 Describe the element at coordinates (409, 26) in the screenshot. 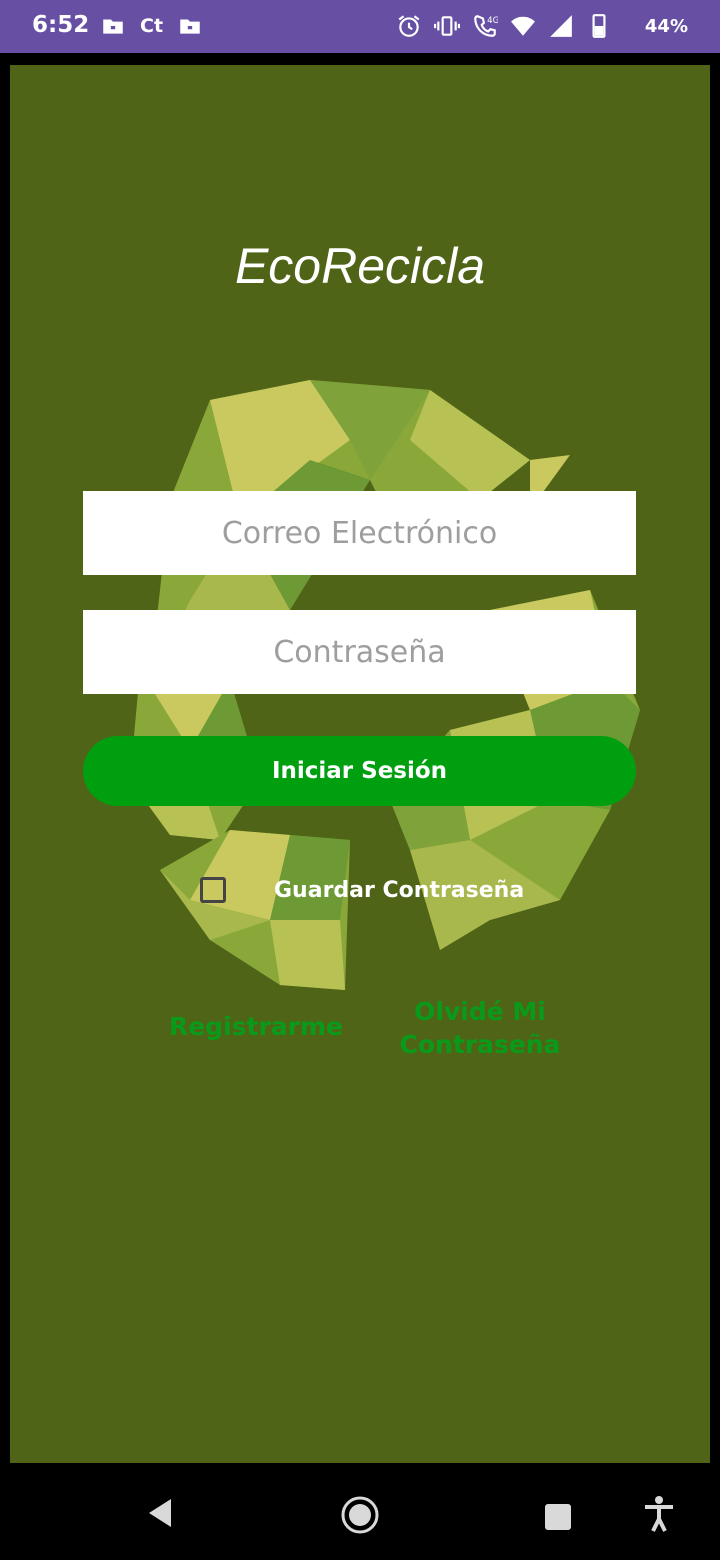

I see `alarm-icon` at that location.